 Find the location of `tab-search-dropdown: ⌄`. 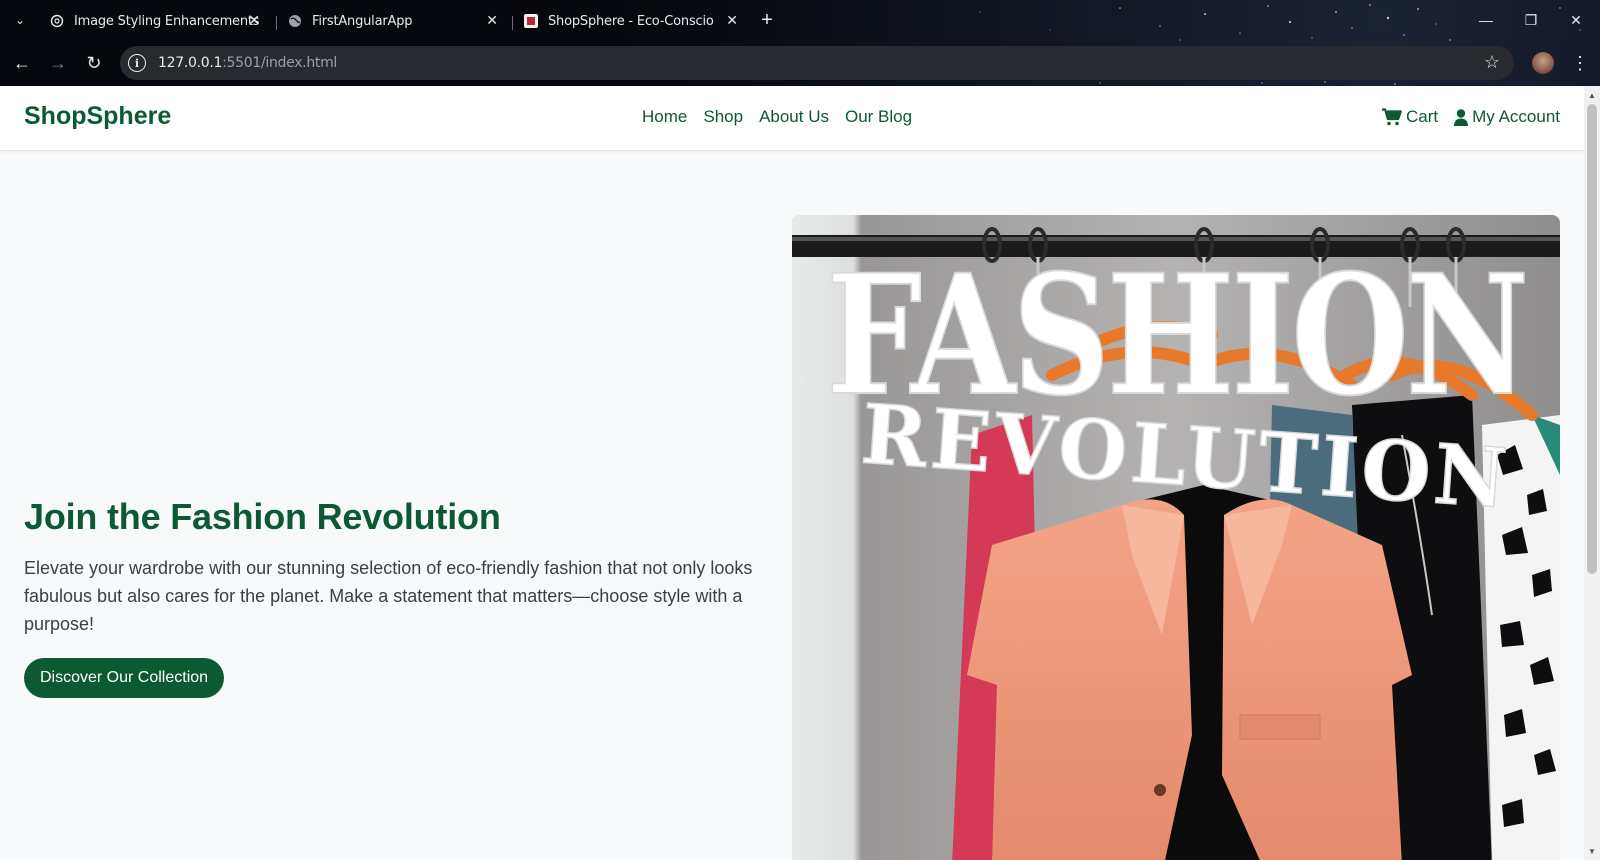

tab-search-dropdown: ⌄ is located at coordinates (20, 20).